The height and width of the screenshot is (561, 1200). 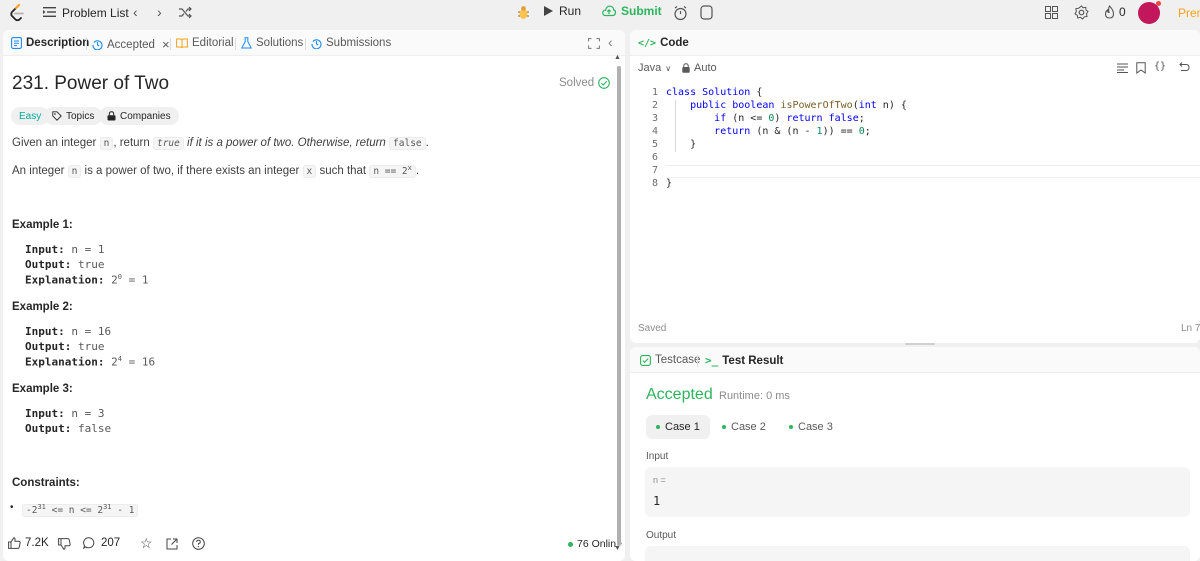 I want to click on autocomplete-mode: Auto, so click(x=699, y=68).